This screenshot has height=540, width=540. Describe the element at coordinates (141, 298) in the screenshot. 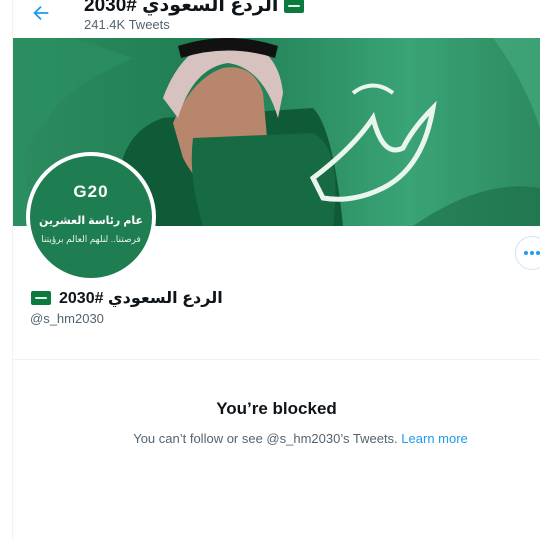

I see `profile-name-text: الردع السعودي #2030` at that location.